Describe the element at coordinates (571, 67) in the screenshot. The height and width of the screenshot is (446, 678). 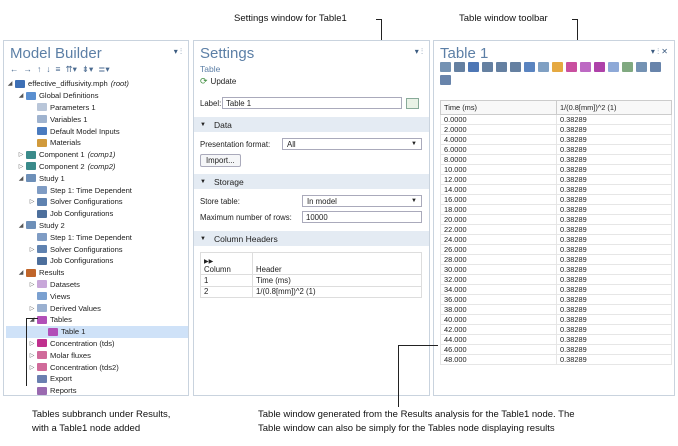
I see `delete-icon` at that location.